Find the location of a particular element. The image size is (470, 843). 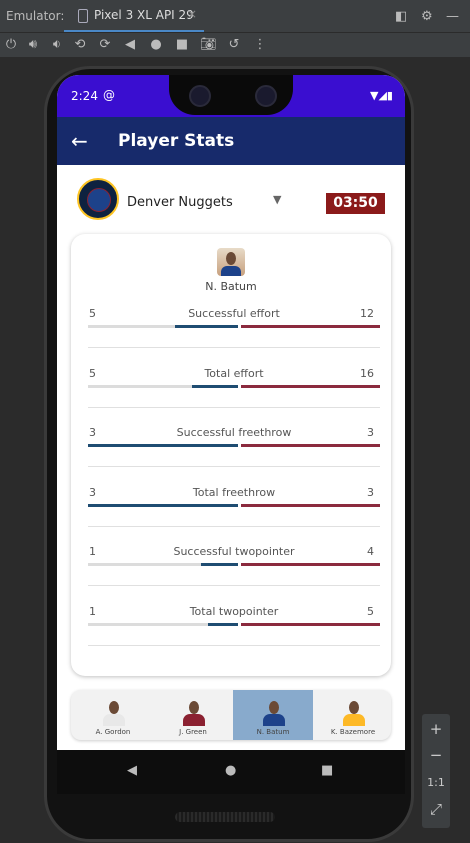

stat-label: Total effort is located at coordinates (234, 373).